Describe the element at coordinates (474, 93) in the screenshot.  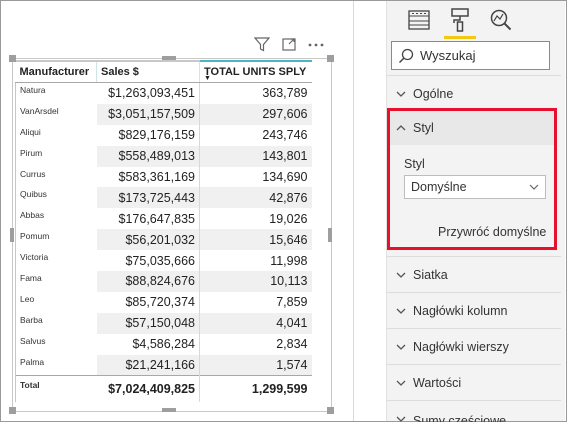
I see `section-ogolne: Ogólne` at that location.